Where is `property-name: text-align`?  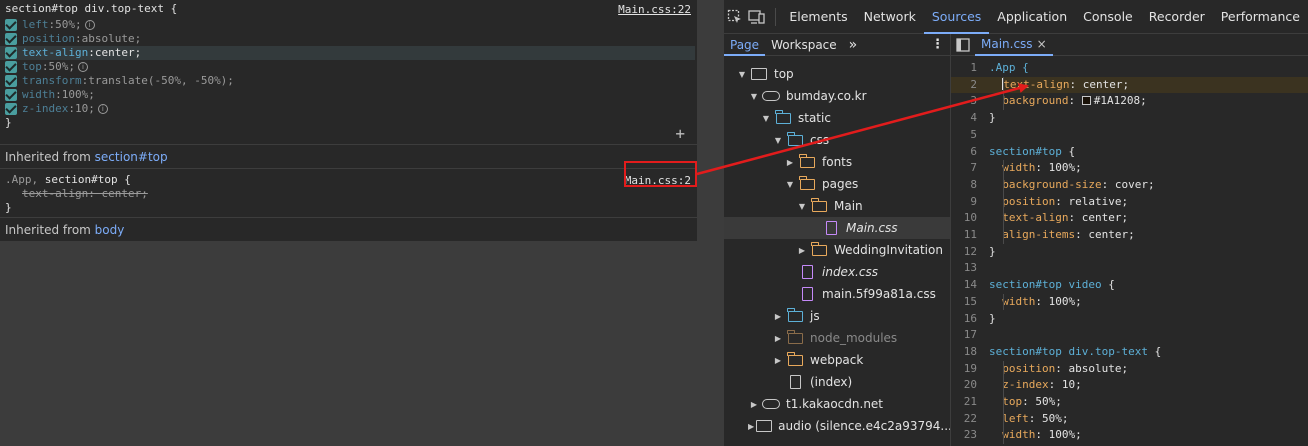
property-name: text-align is located at coordinates (55, 53).